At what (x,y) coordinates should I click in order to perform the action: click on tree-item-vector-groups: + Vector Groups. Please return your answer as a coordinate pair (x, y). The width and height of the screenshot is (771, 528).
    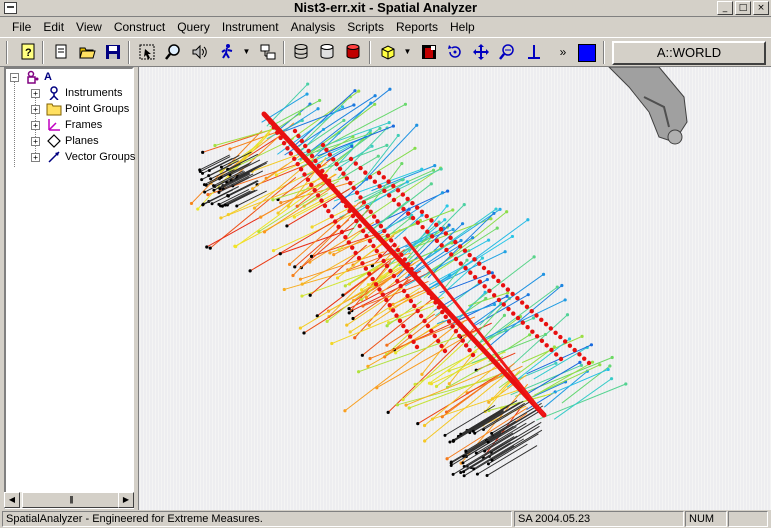
    Looking at the image, I should click on (83, 157).